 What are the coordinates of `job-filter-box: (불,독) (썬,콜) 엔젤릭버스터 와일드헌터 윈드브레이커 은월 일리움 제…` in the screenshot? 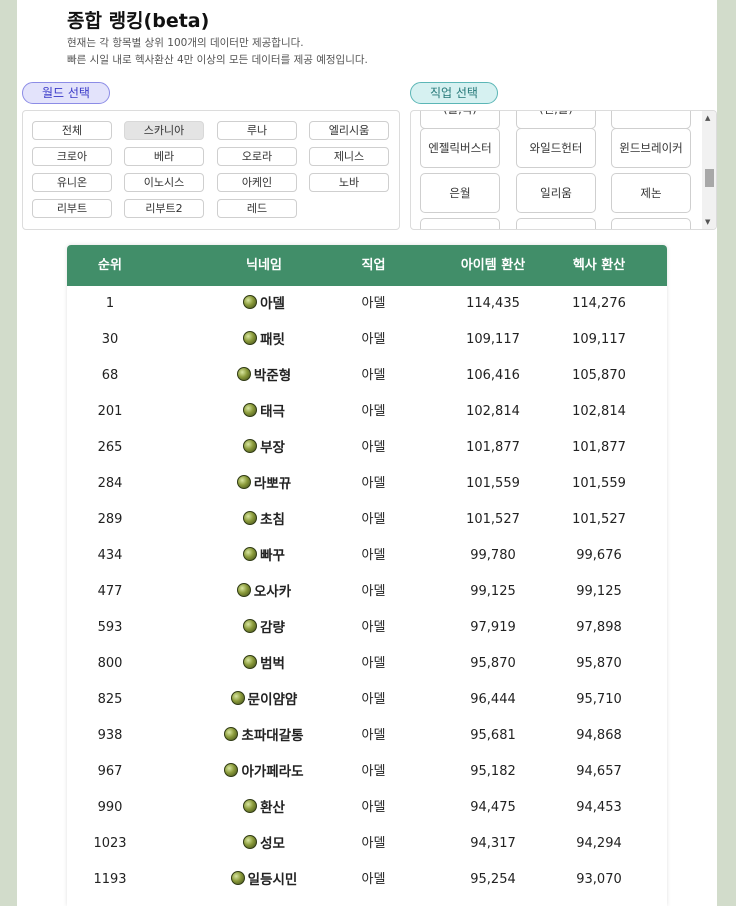 It's located at (563, 170).